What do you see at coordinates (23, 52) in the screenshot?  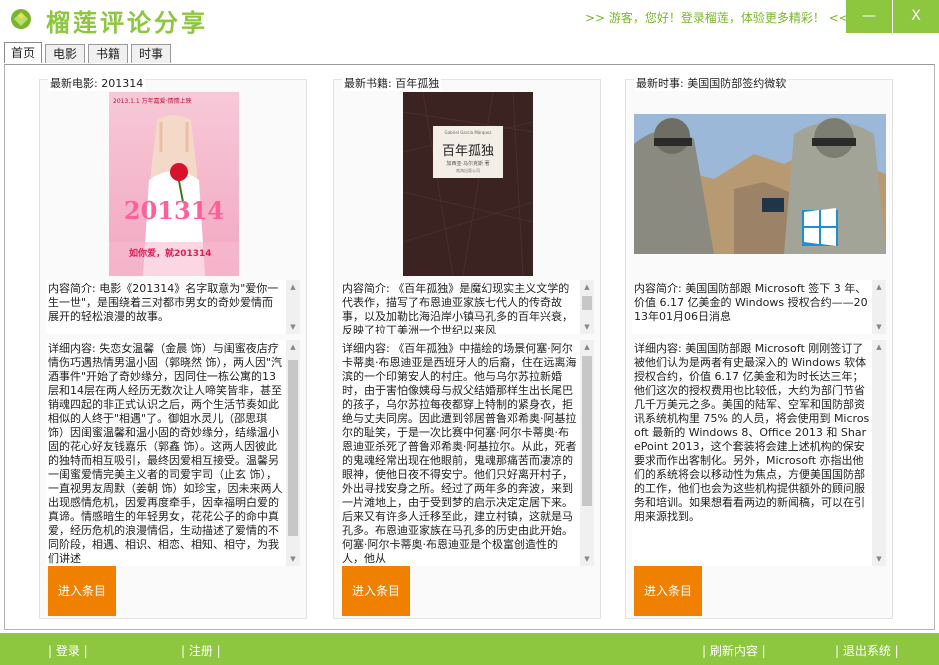 I see `tab-home: 首页` at bounding box center [23, 52].